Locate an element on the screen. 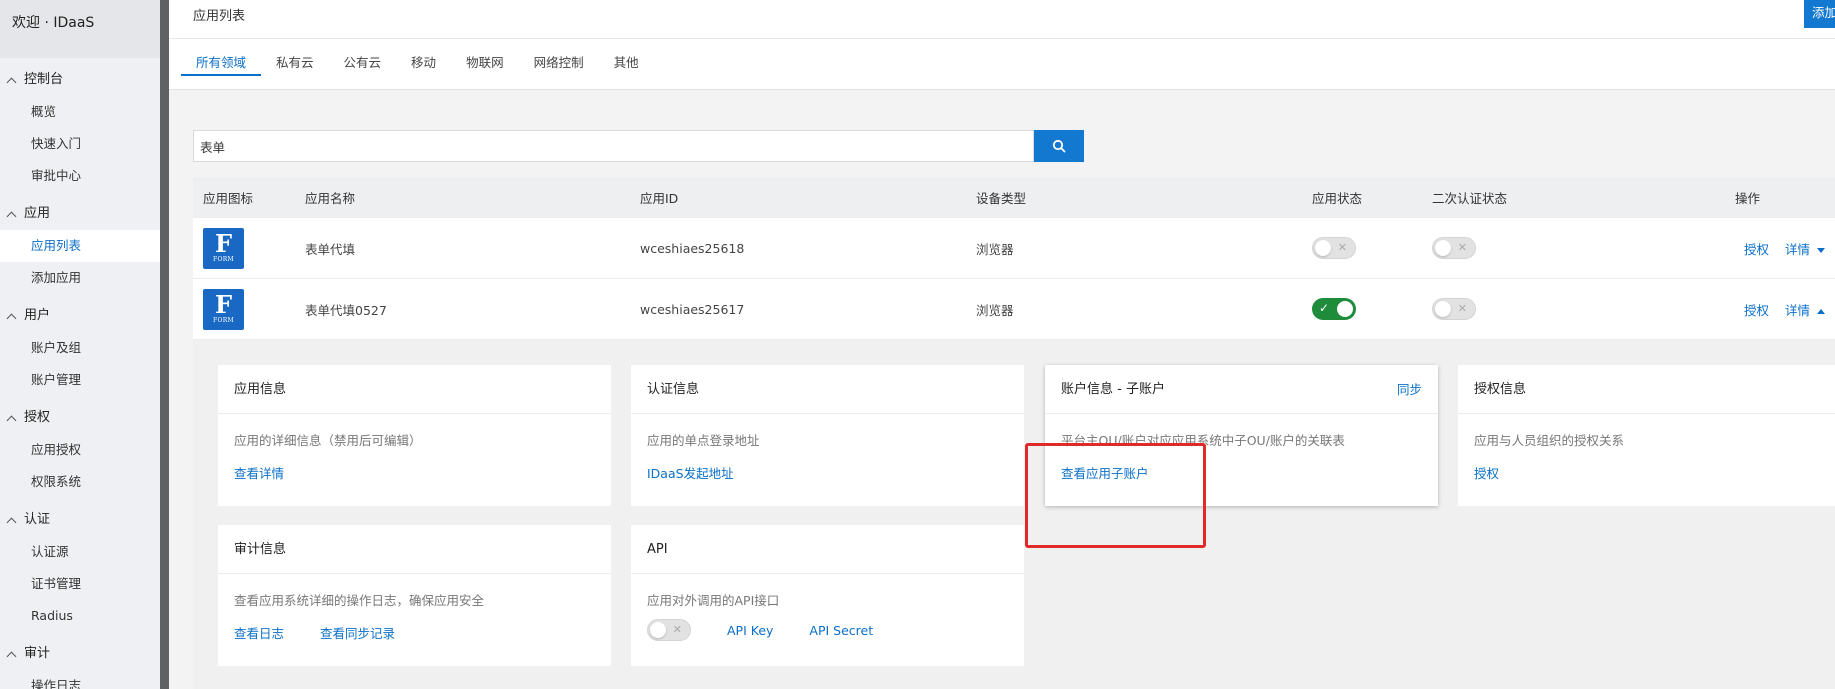  tab-iot: 物联网 is located at coordinates (485, 62).